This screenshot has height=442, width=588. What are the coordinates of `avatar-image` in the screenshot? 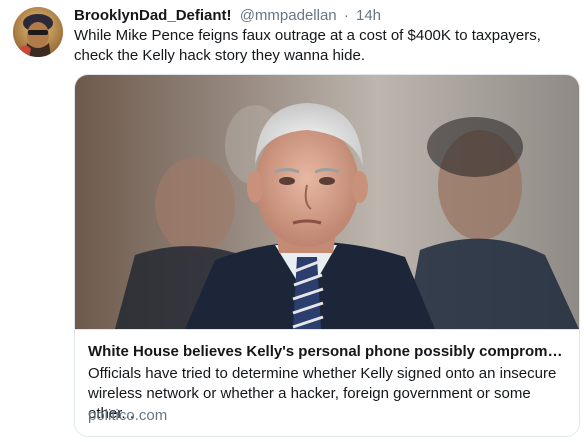 It's located at (38, 32).